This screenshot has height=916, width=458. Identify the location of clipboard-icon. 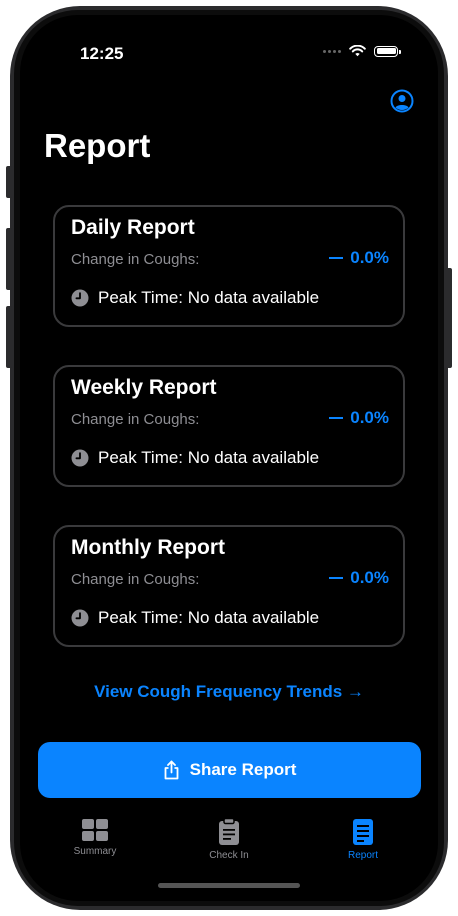
(229, 831).